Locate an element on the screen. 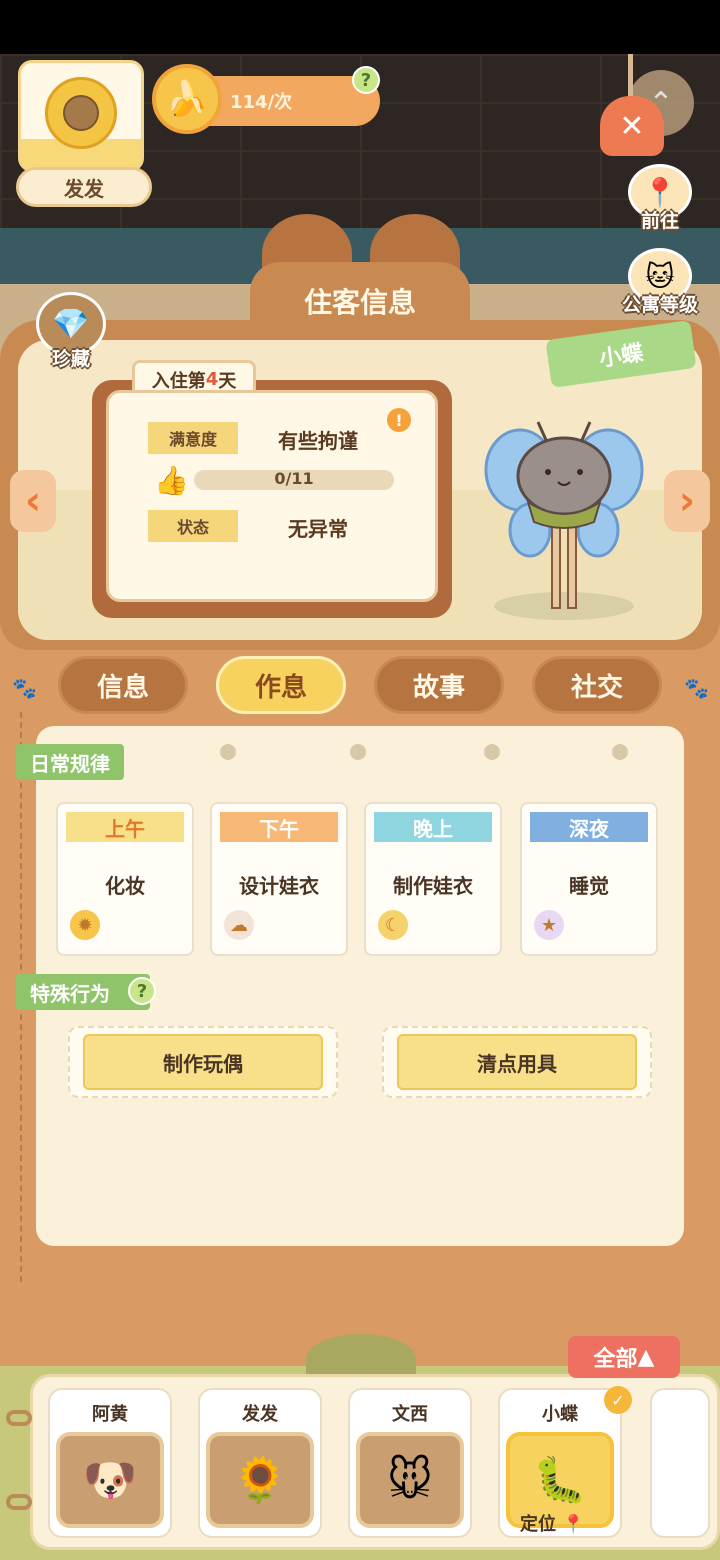 The width and height of the screenshot is (720, 1560). locate-button: 定位 📍 is located at coordinates (552, 1523).